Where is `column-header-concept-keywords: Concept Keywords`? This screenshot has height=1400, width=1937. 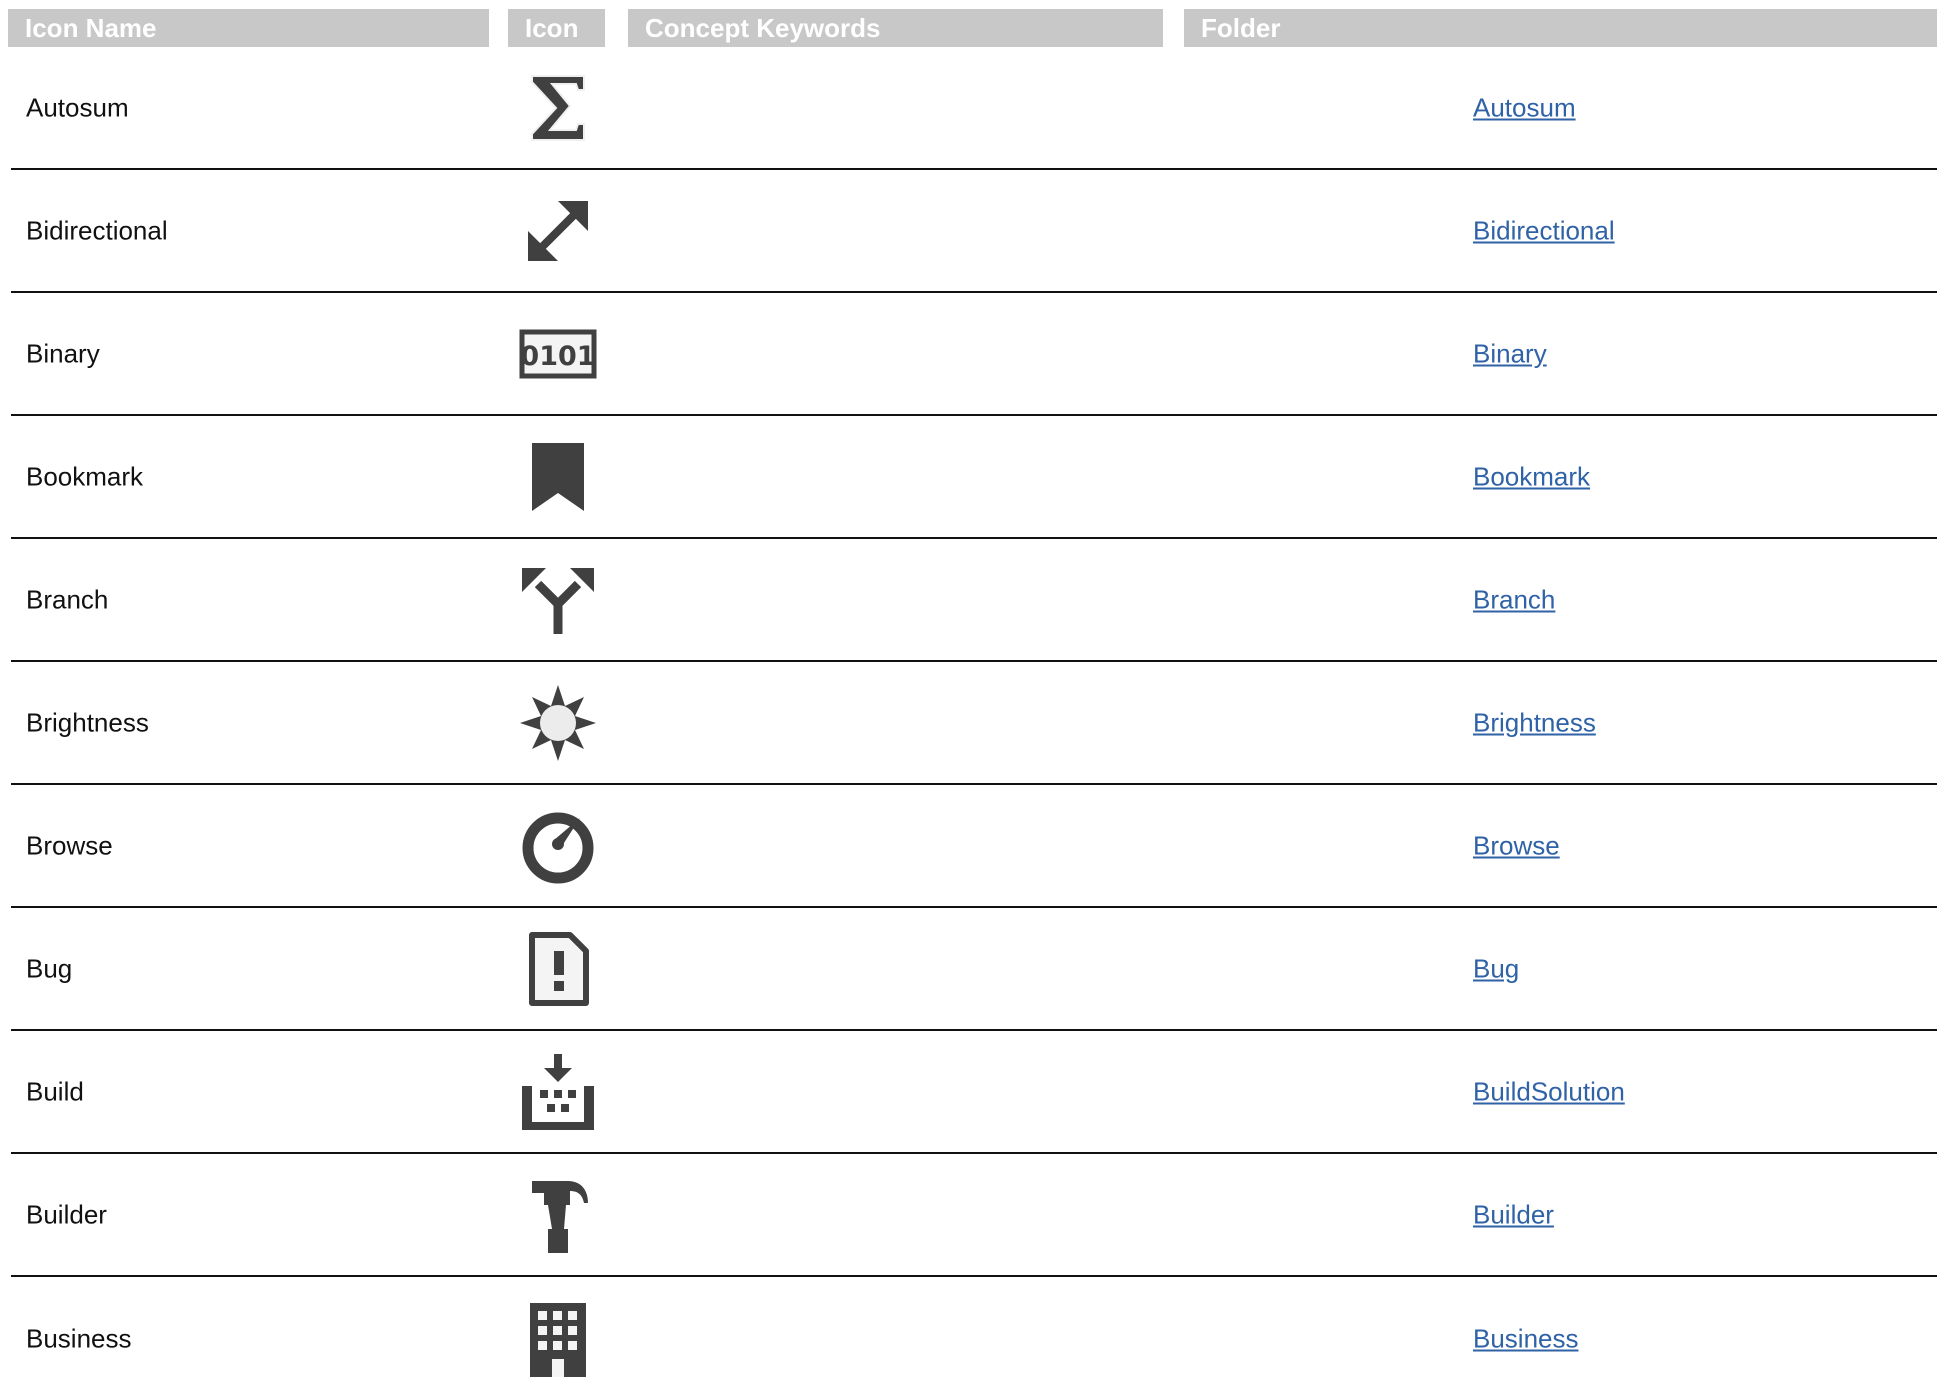
column-header-concept-keywords: Concept Keywords is located at coordinates (895, 28).